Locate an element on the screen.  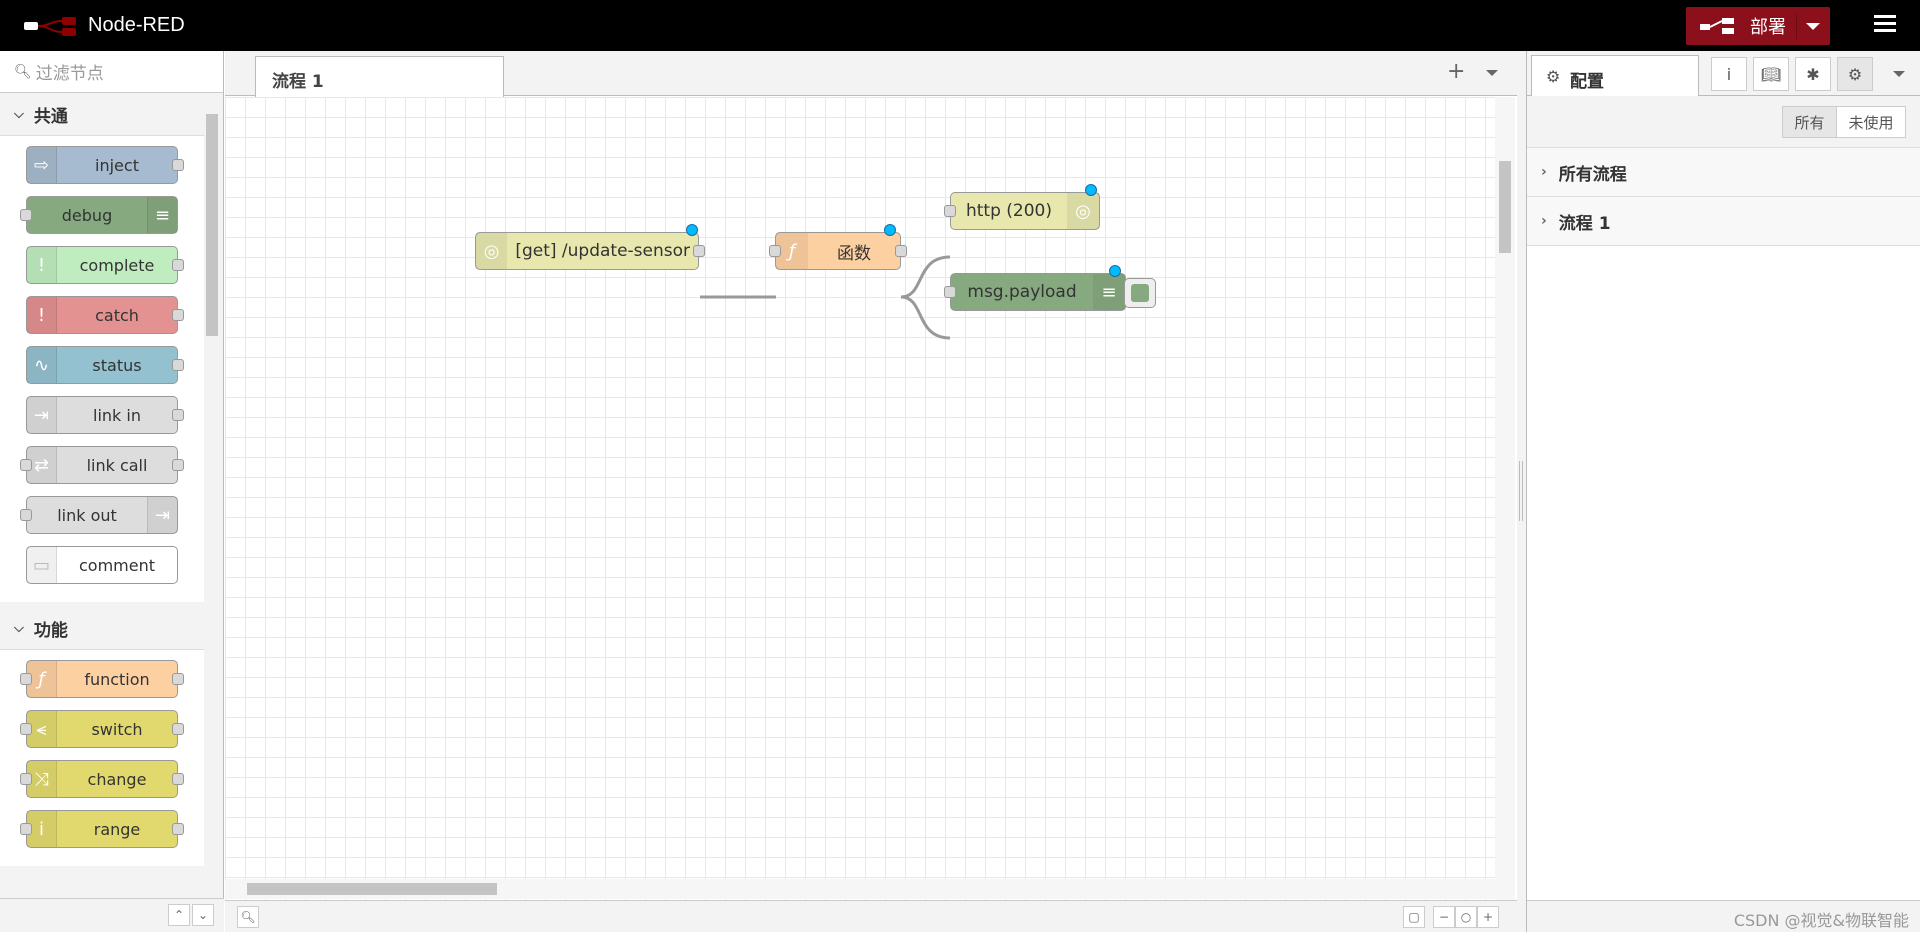
globe-icon: ◎ is located at coordinates (1083, 211).